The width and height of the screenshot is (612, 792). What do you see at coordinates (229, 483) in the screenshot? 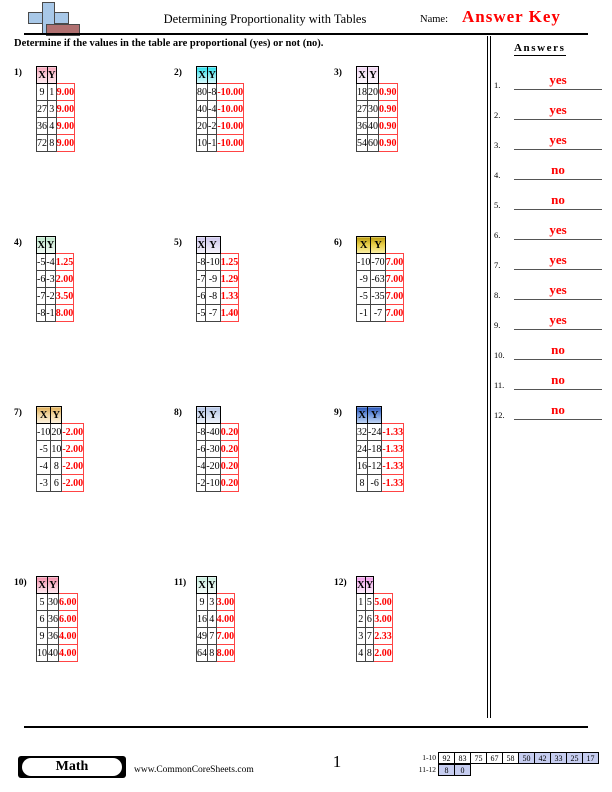
I see `cell-ratio-annotation: 0.20` at bounding box center [229, 483].